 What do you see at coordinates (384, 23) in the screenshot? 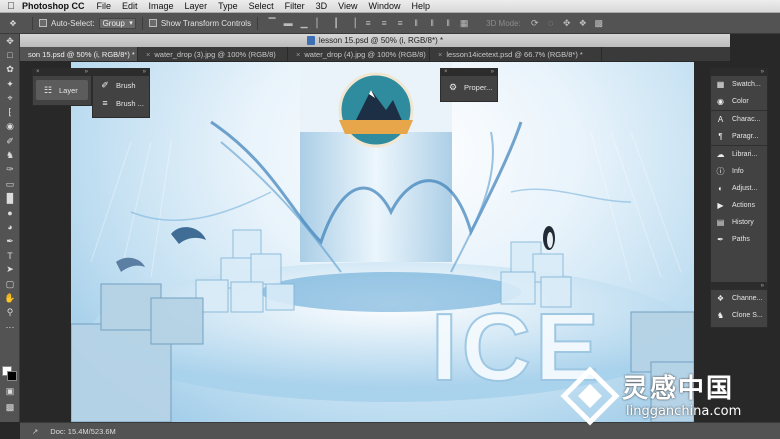
I see `distribute-vcenter-icon: ≡` at bounding box center [384, 23].